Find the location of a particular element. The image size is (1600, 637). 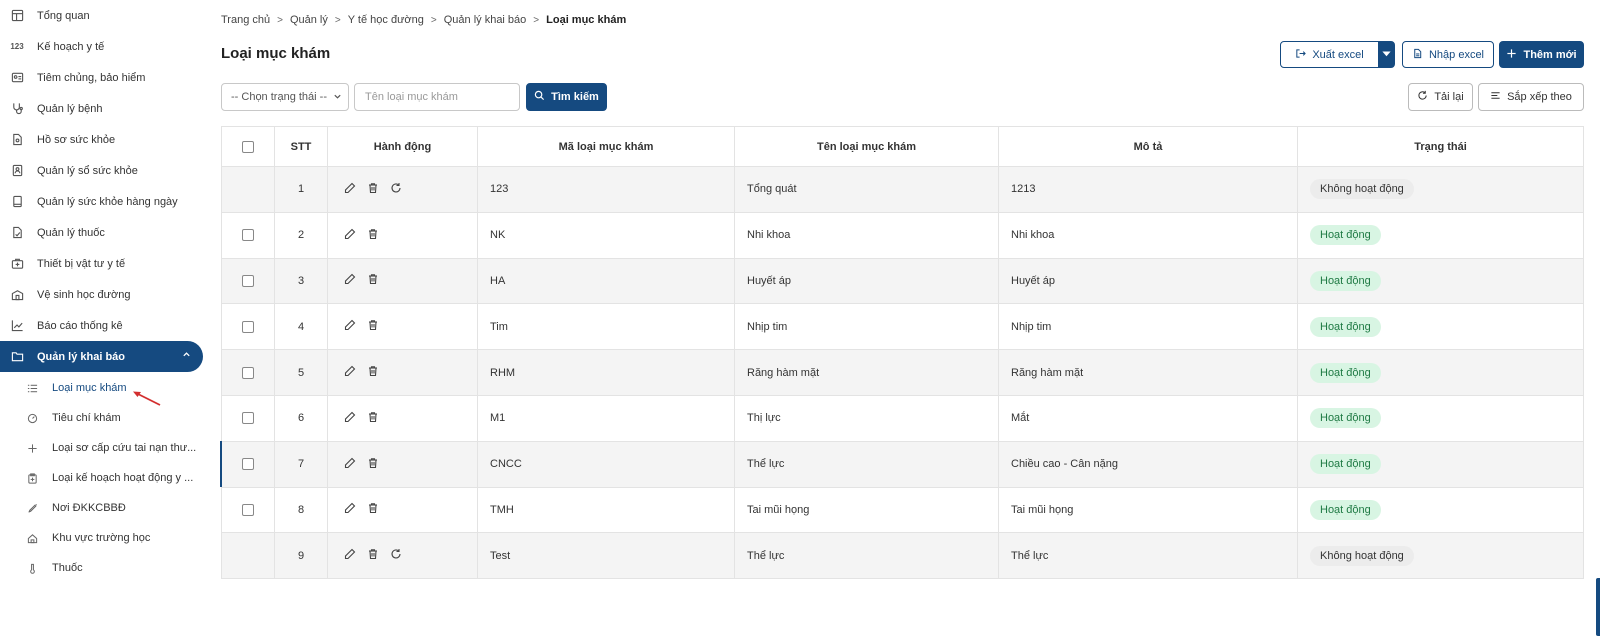

column-header-status: Trạng thái is located at coordinates (1440, 146).